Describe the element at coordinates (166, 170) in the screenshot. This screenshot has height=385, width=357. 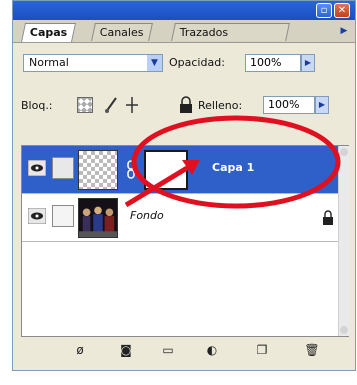
I see `layer-mask-thumbnail` at that location.